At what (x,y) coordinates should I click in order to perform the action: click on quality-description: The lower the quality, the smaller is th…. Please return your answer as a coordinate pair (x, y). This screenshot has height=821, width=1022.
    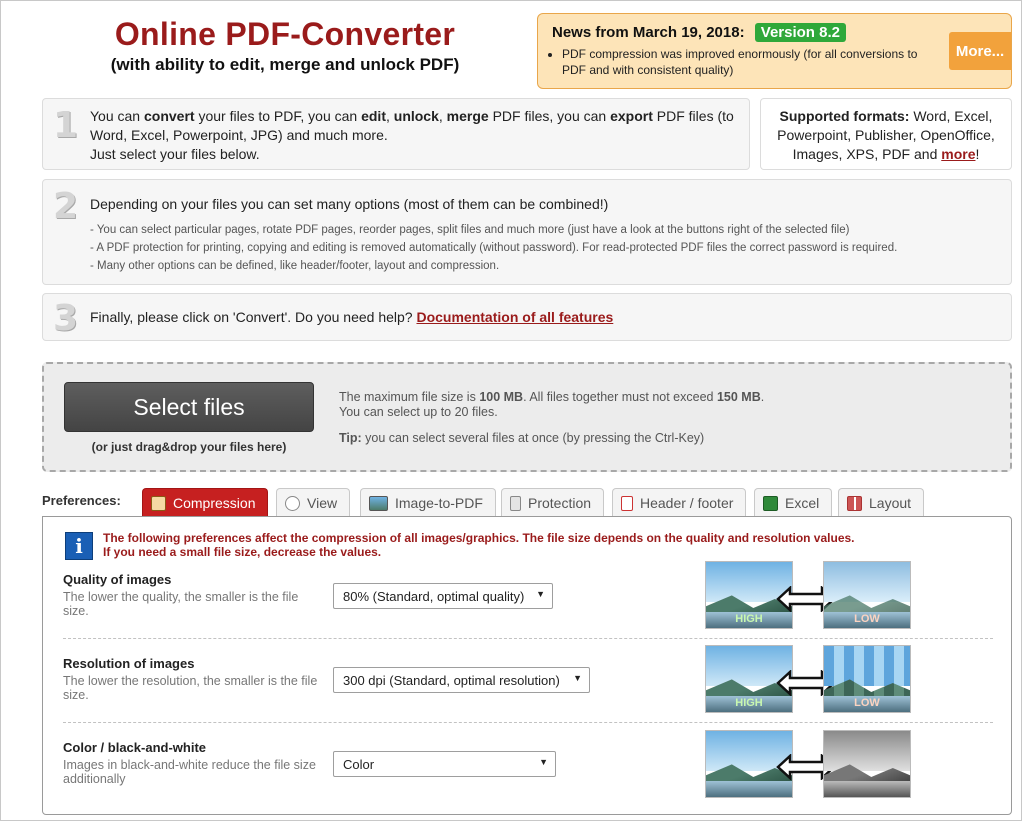
    Looking at the image, I should click on (181, 604).